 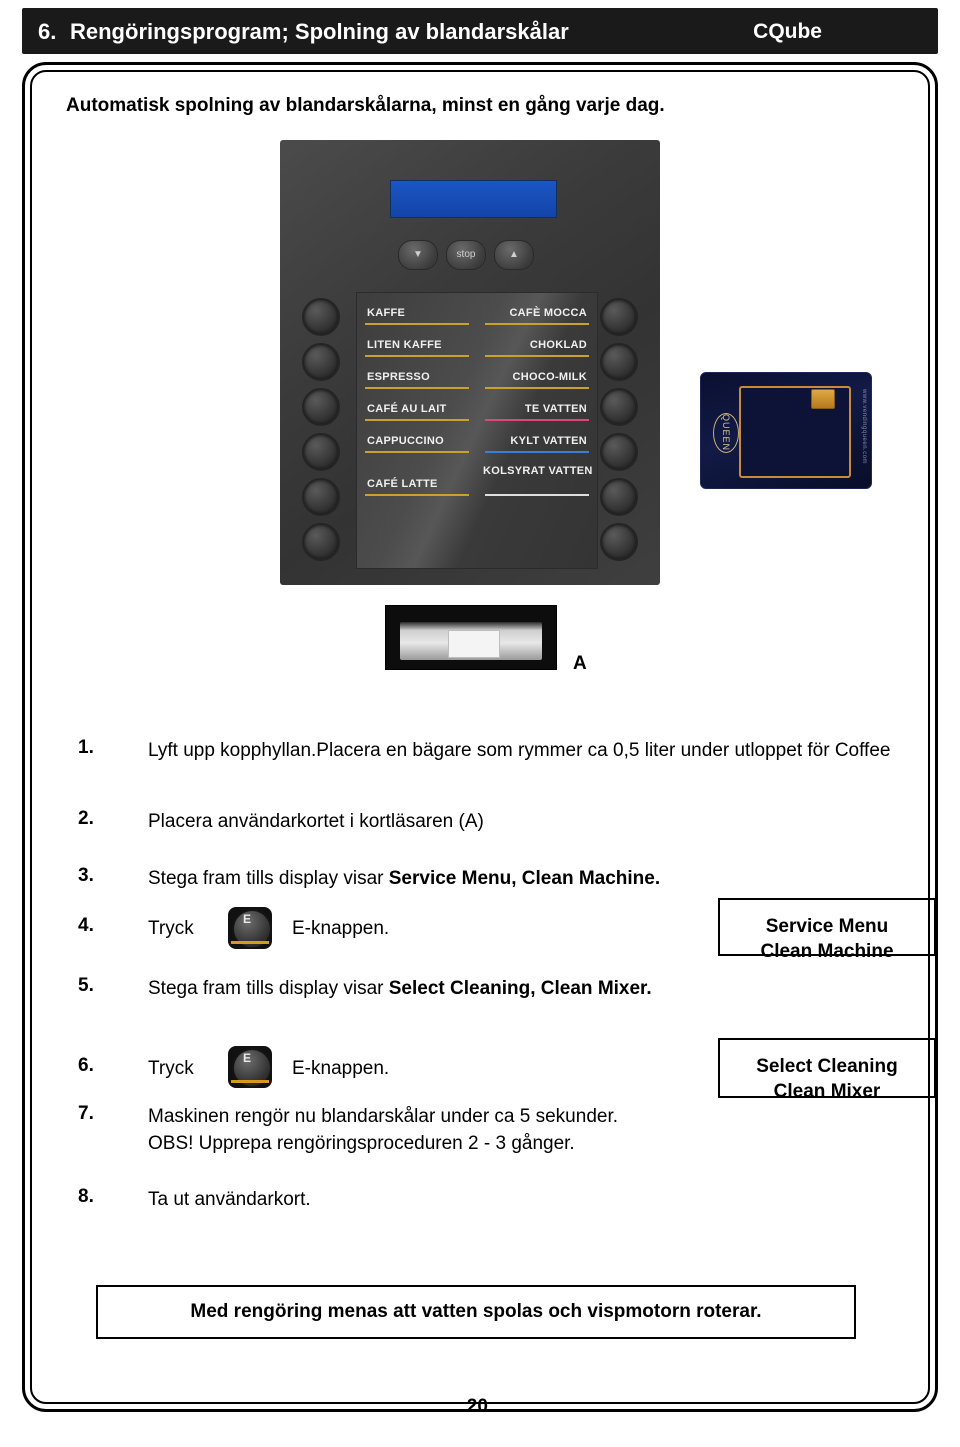 I want to click on step-5-text-bold: Select Cleaning, Clean Mixer., so click(x=520, y=988).